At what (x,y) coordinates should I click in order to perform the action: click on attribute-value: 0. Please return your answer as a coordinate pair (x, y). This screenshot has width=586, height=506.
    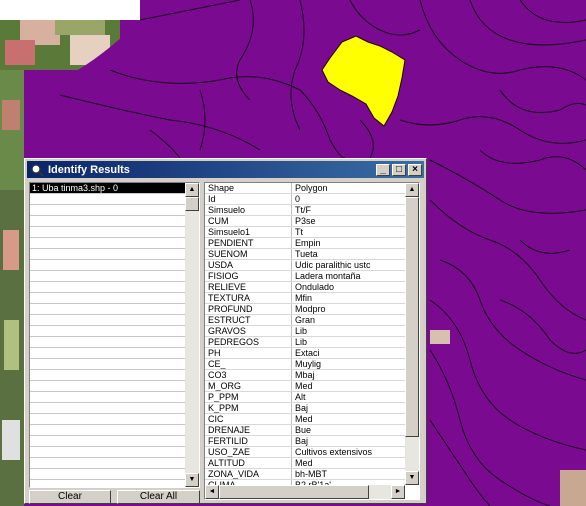
    Looking at the image, I should click on (298, 199).